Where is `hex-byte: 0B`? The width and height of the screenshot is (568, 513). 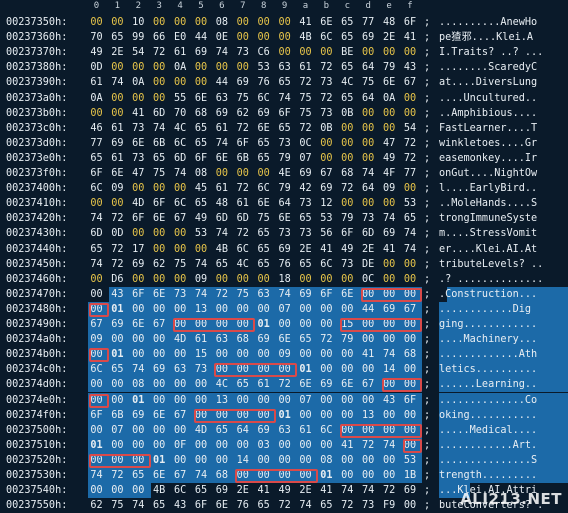 hex-byte: 0B is located at coordinates (347, 113).